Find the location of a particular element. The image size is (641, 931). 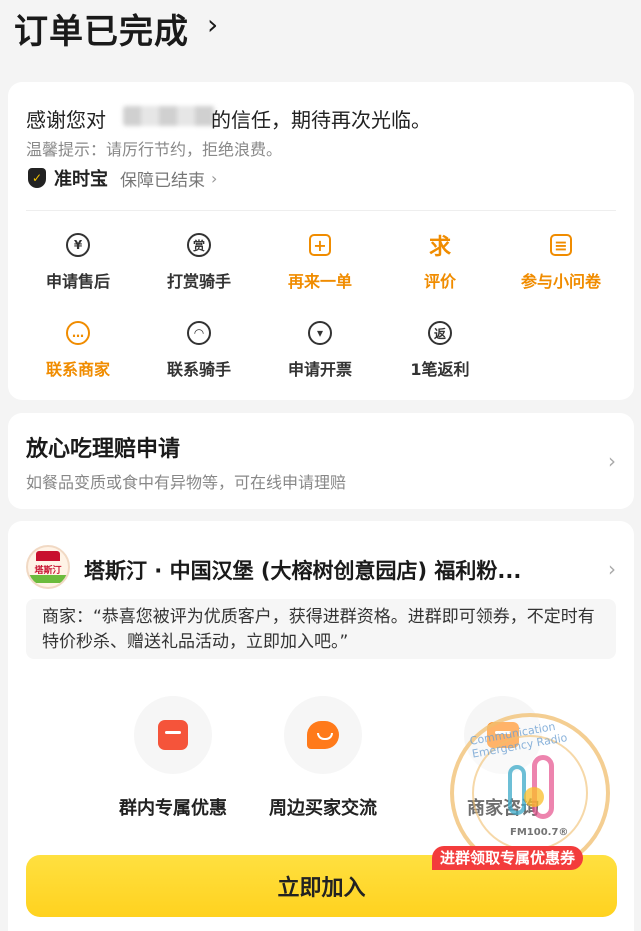

chat-bubble-icon is located at coordinates (323, 735).